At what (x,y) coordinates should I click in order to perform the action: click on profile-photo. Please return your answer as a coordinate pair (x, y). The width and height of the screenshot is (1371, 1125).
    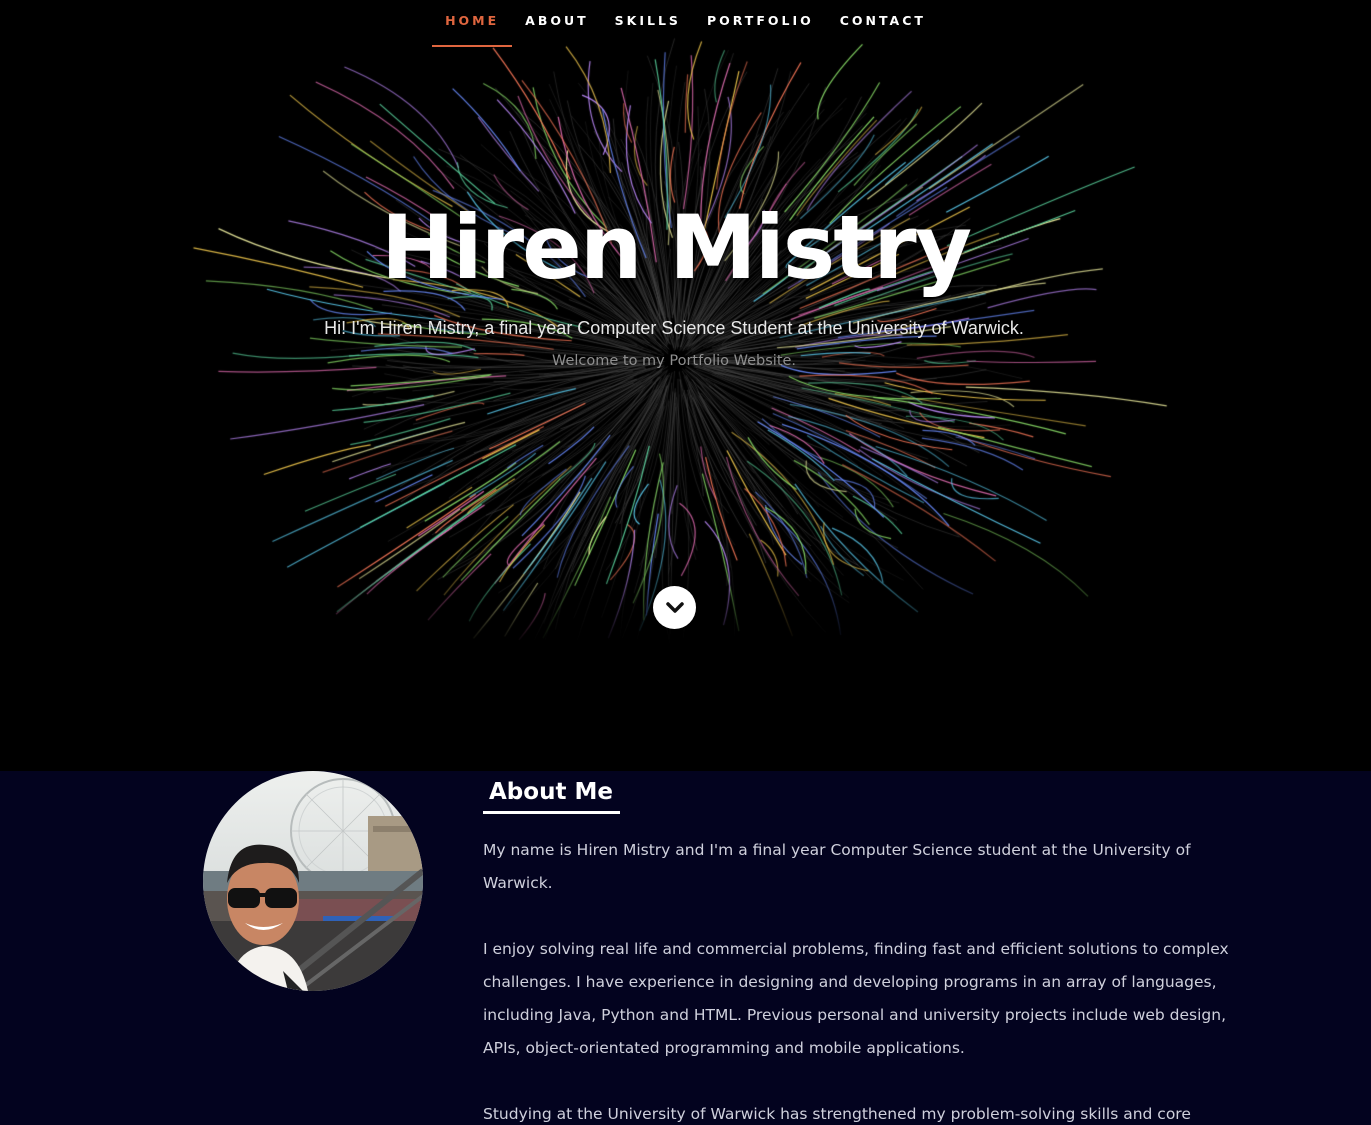
    Looking at the image, I should click on (313, 881).